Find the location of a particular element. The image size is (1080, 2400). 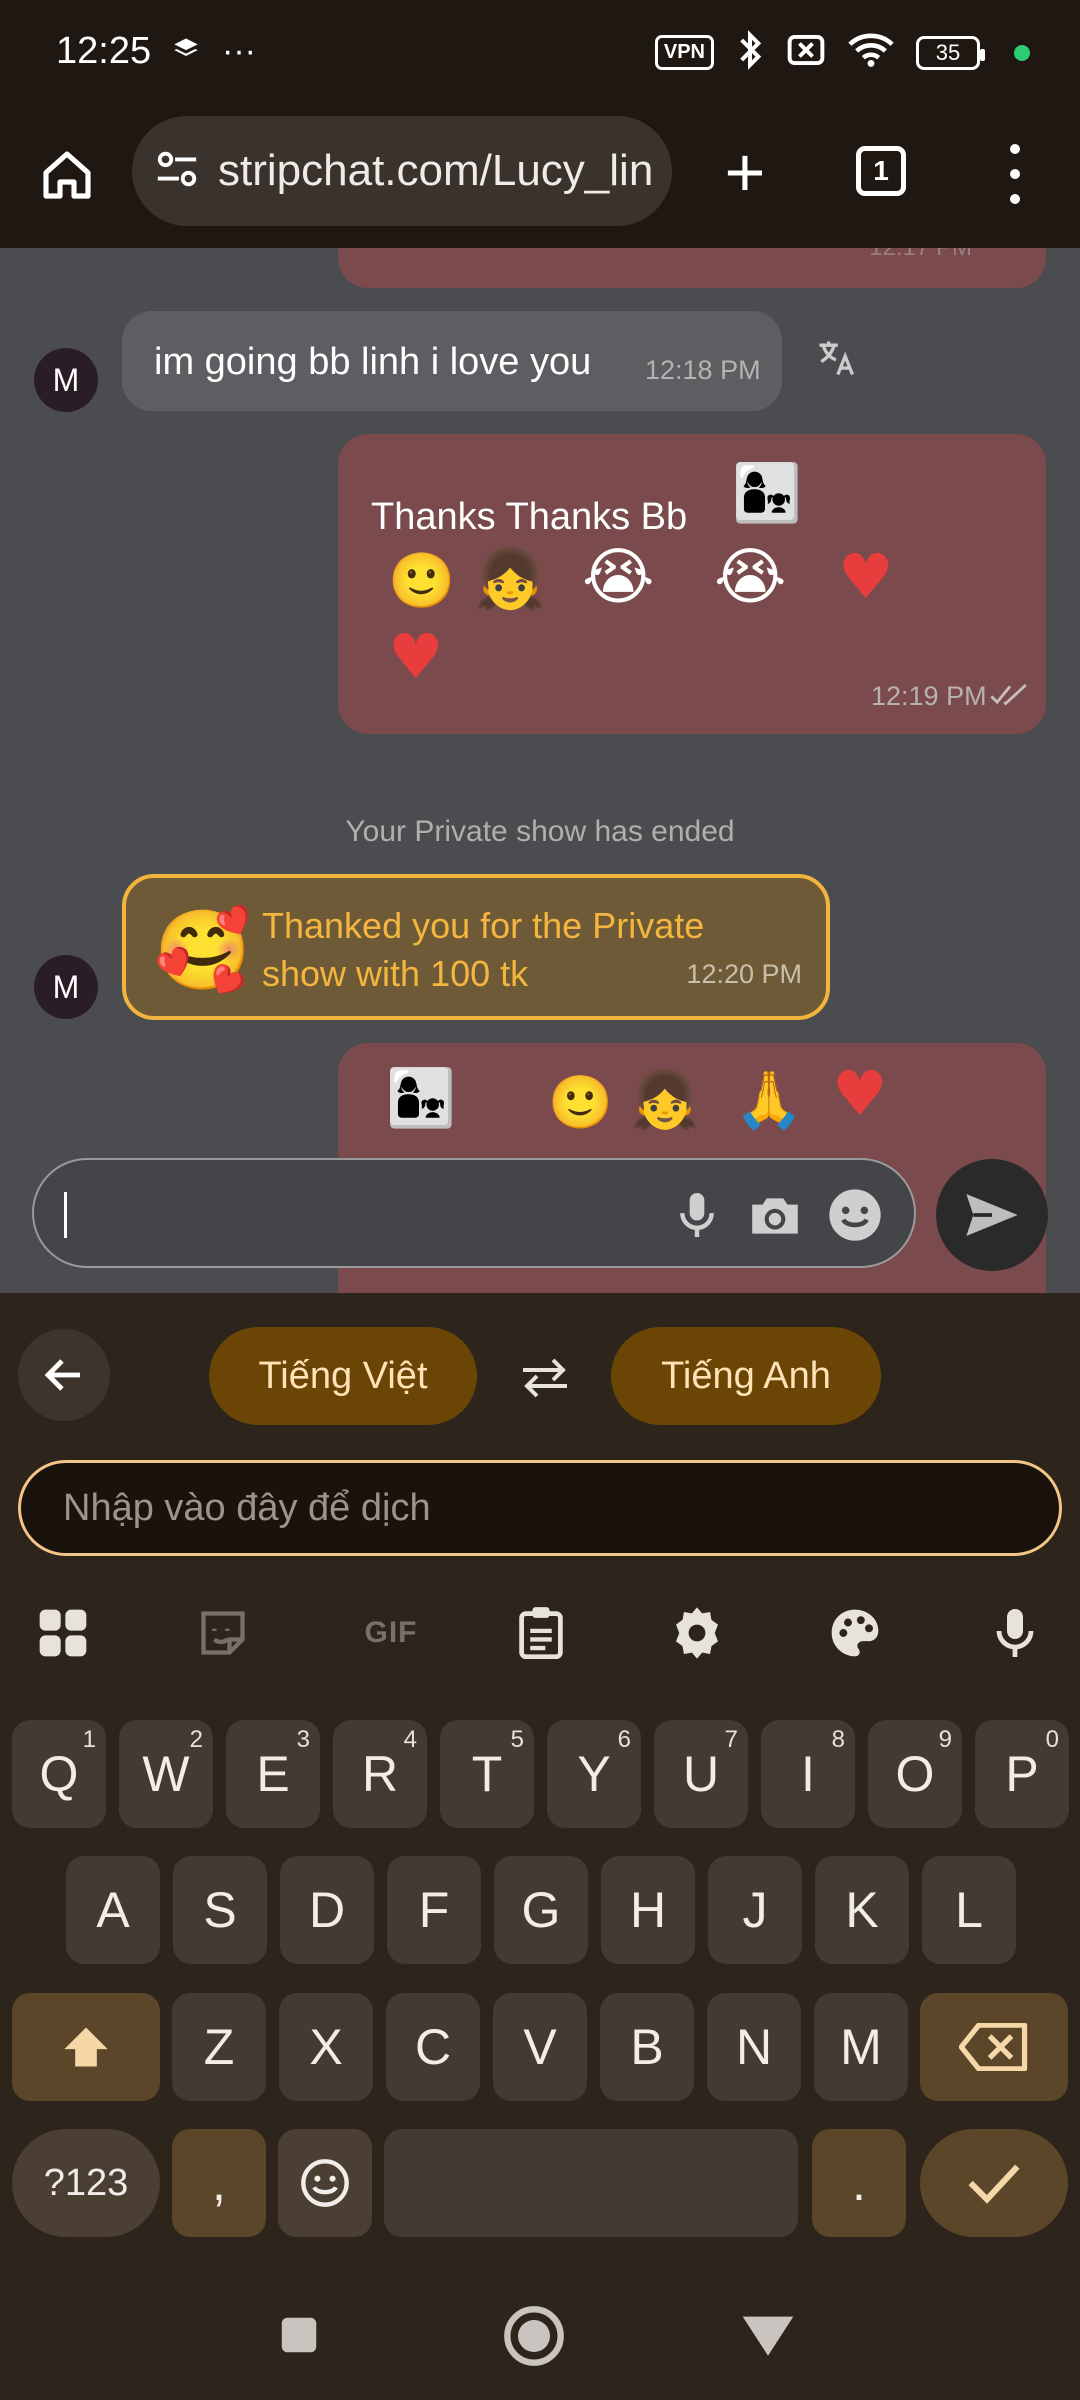

key-l: L is located at coordinates (969, 1910).